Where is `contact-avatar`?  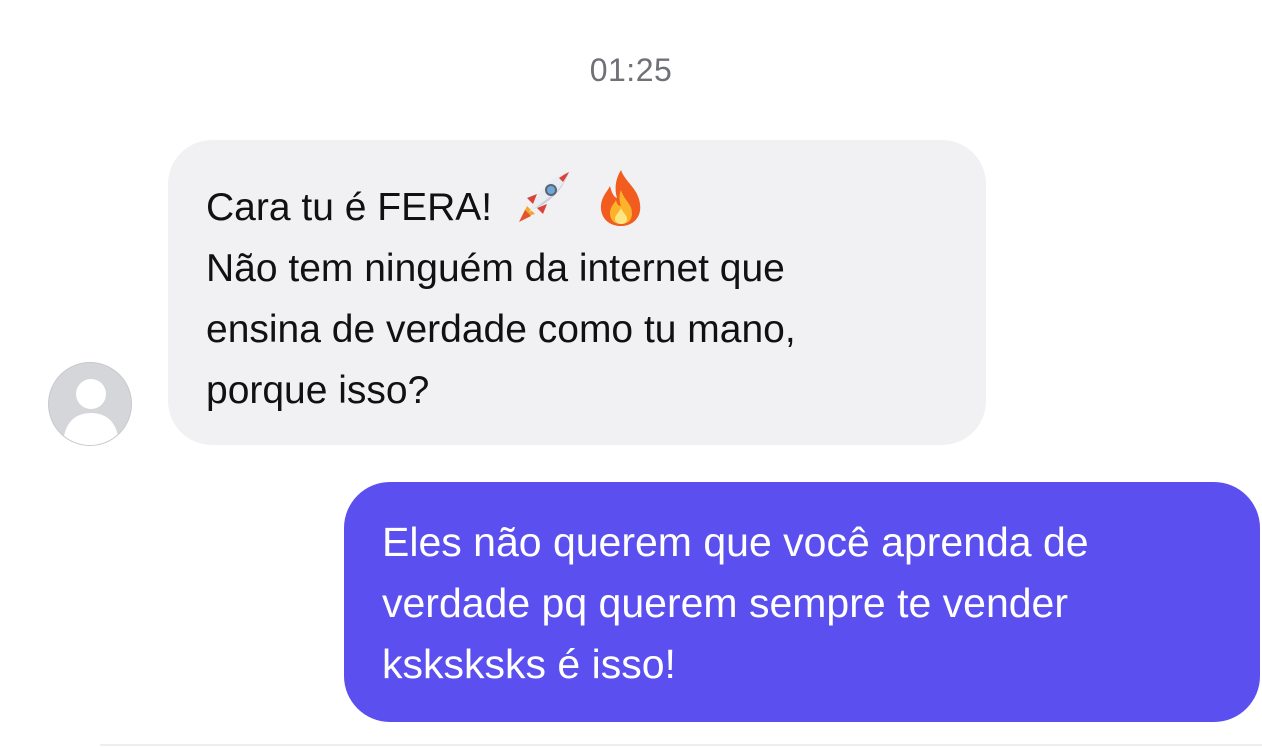 contact-avatar is located at coordinates (90, 404).